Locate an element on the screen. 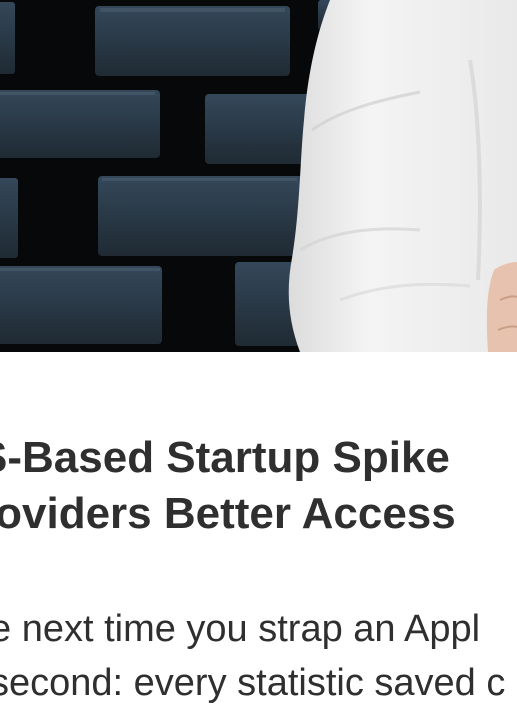  headline-line-2: roviders Better Access is located at coordinates (228, 513).